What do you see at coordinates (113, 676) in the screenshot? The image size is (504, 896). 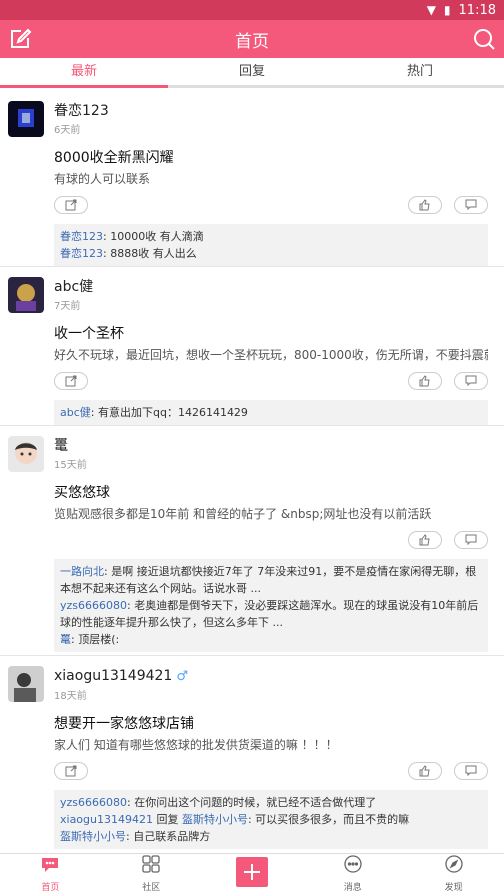 I see `username-text: xiaogu13149421` at bounding box center [113, 676].